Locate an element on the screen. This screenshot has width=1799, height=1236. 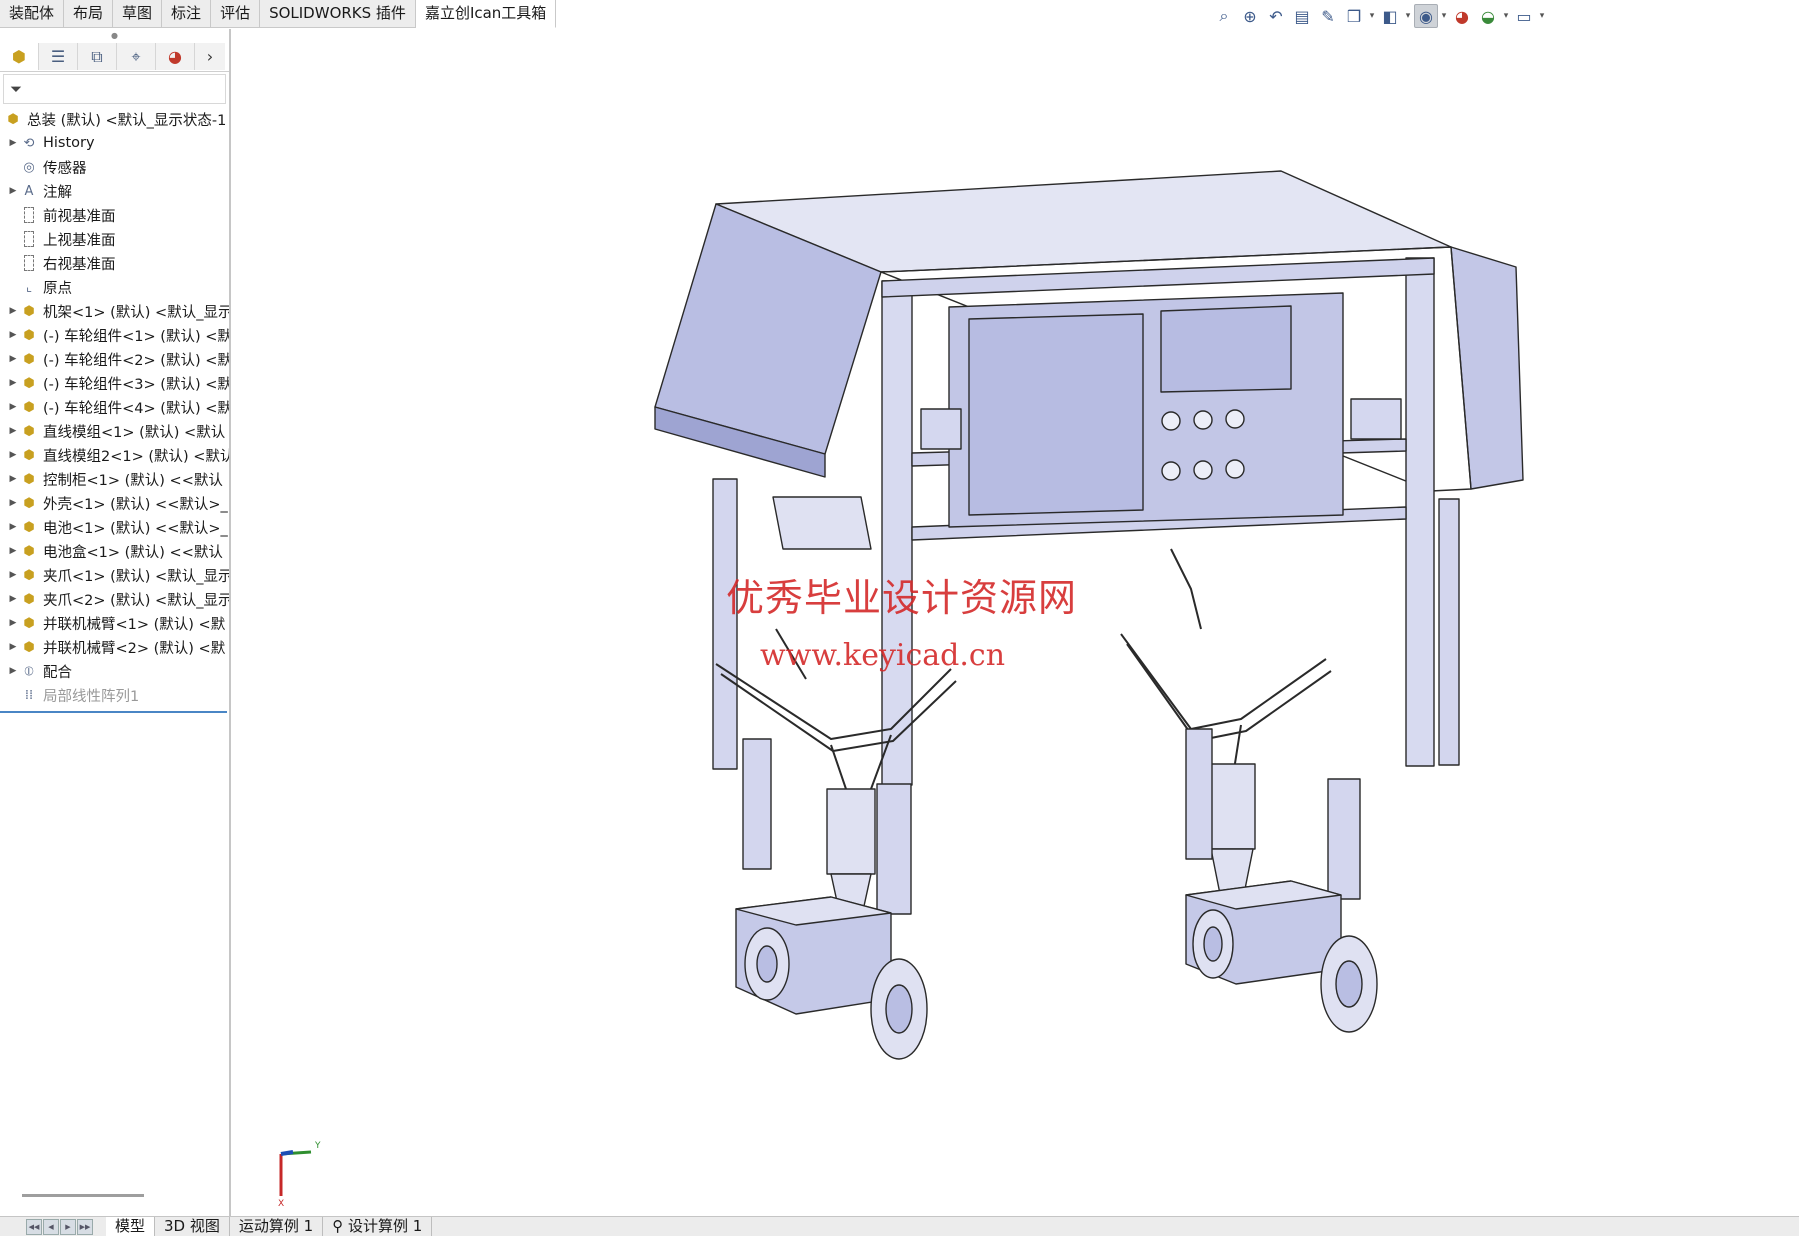
tree-item: ▶ ⬢ 夹爪<1> (默认) <默认_显示 is located at coordinates (114, 575).